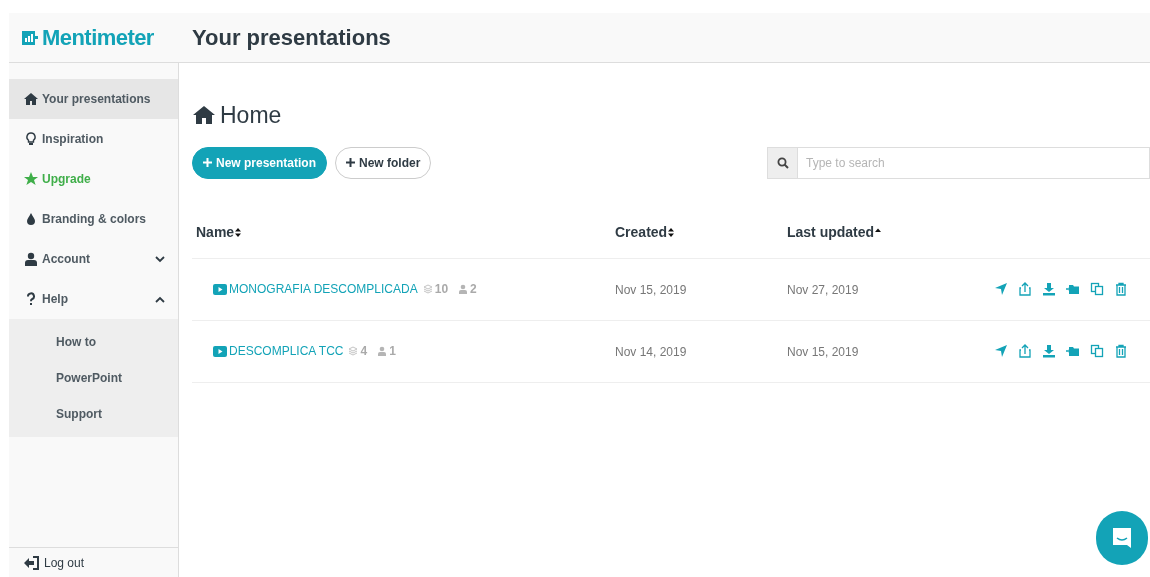 The height and width of the screenshot is (577, 1150). Describe the element at coordinates (66, 179) in the screenshot. I see `sidebar-label: Upgrade` at that location.